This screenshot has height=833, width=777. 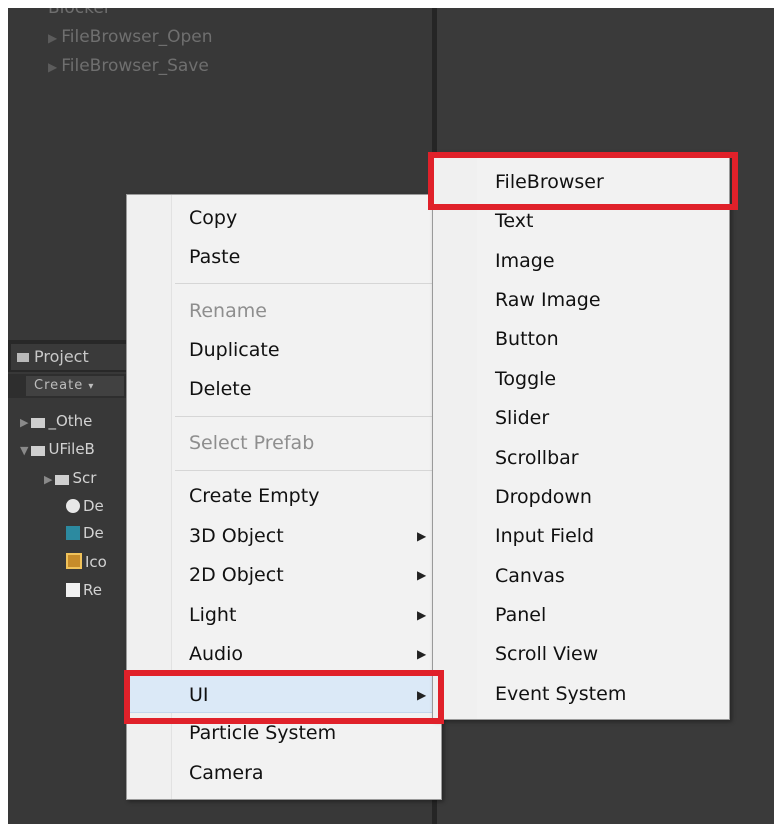 I want to click on menu-item-label: 3D Object, so click(x=236, y=536).